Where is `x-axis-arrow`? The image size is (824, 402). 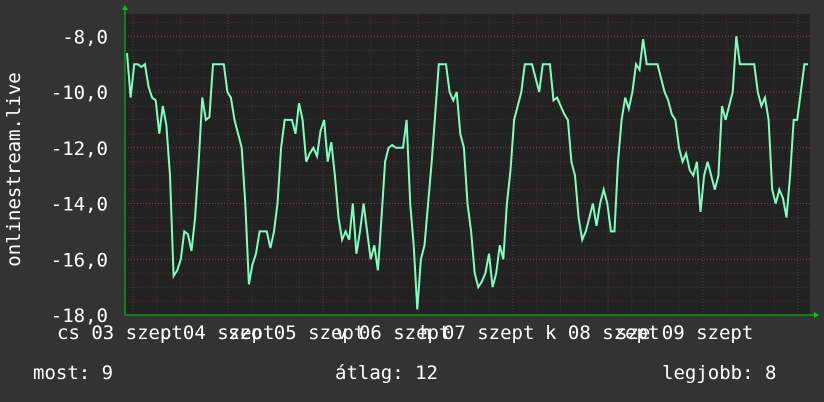 x-axis-arrow is located at coordinates (816, 315).